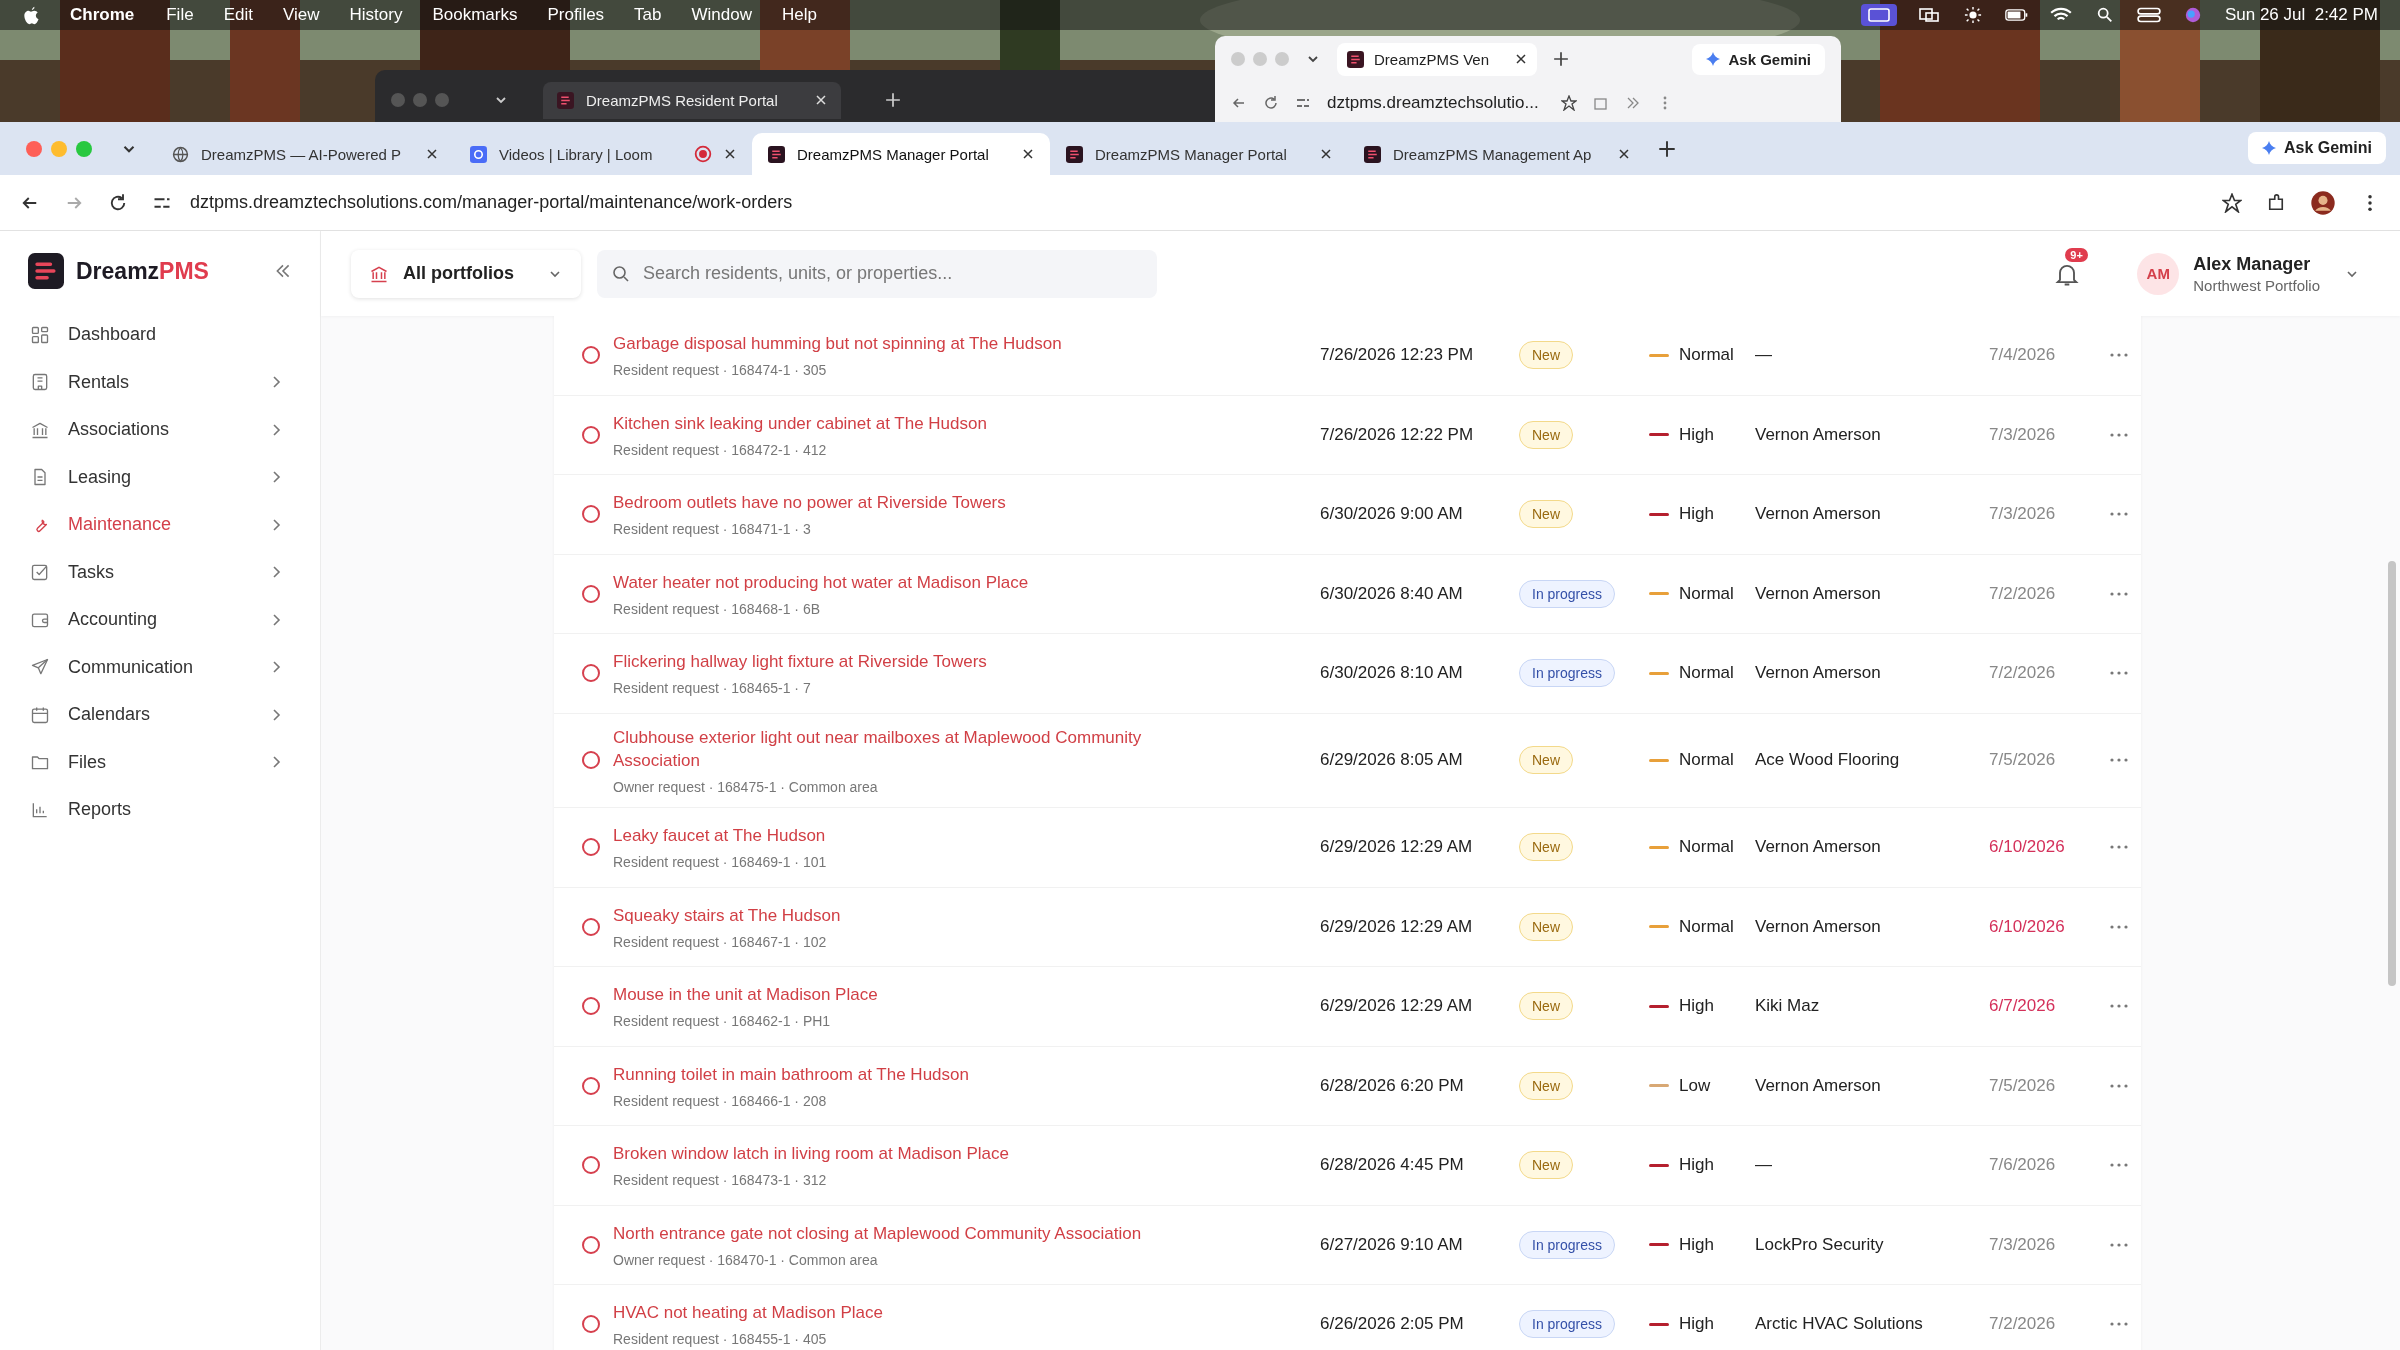 This screenshot has height=1350, width=2400. Describe the element at coordinates (475, 15) in the screenshot. I see `menu-item: Bookmarks` at that location.